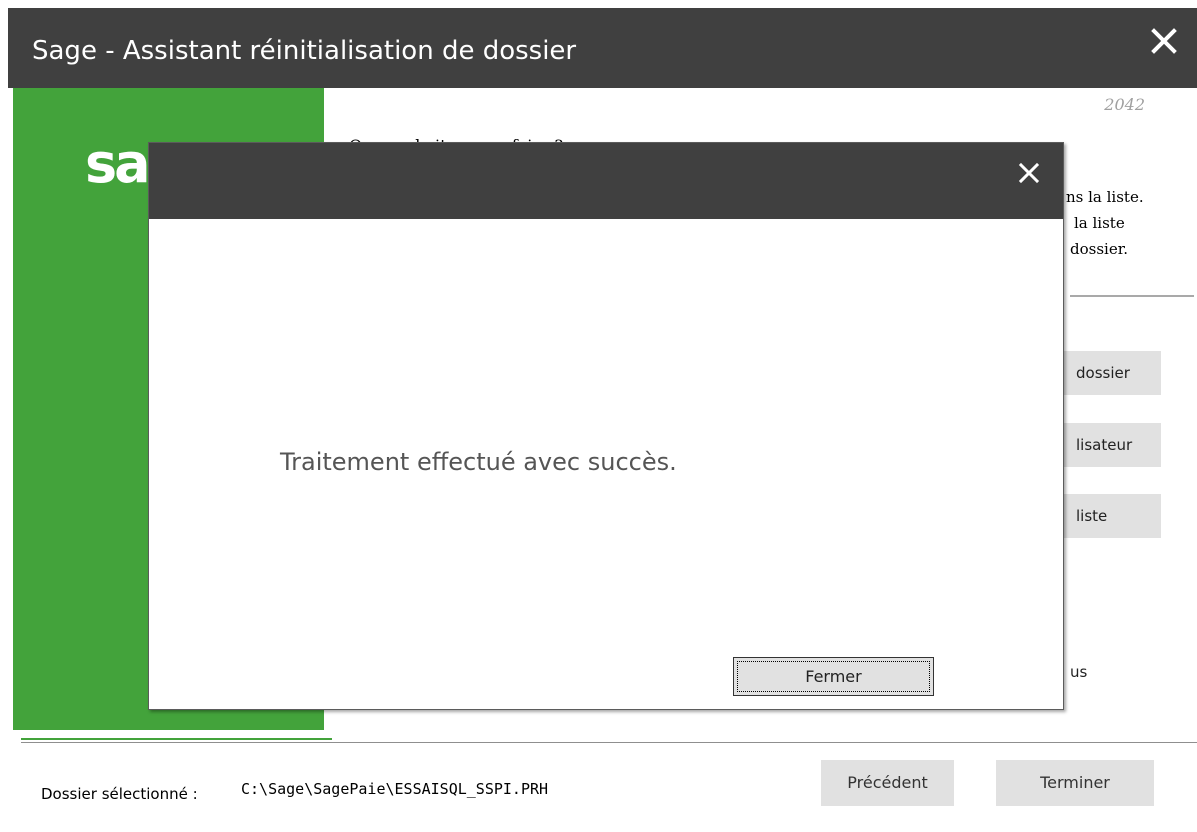  What do you see at coordinates (395, 789) in the screenshot?
I see `selected-folder-path: C:\Sage\SagePaie\ESSAISQL_SSPI.PRH` at bounding box center [395, 789].